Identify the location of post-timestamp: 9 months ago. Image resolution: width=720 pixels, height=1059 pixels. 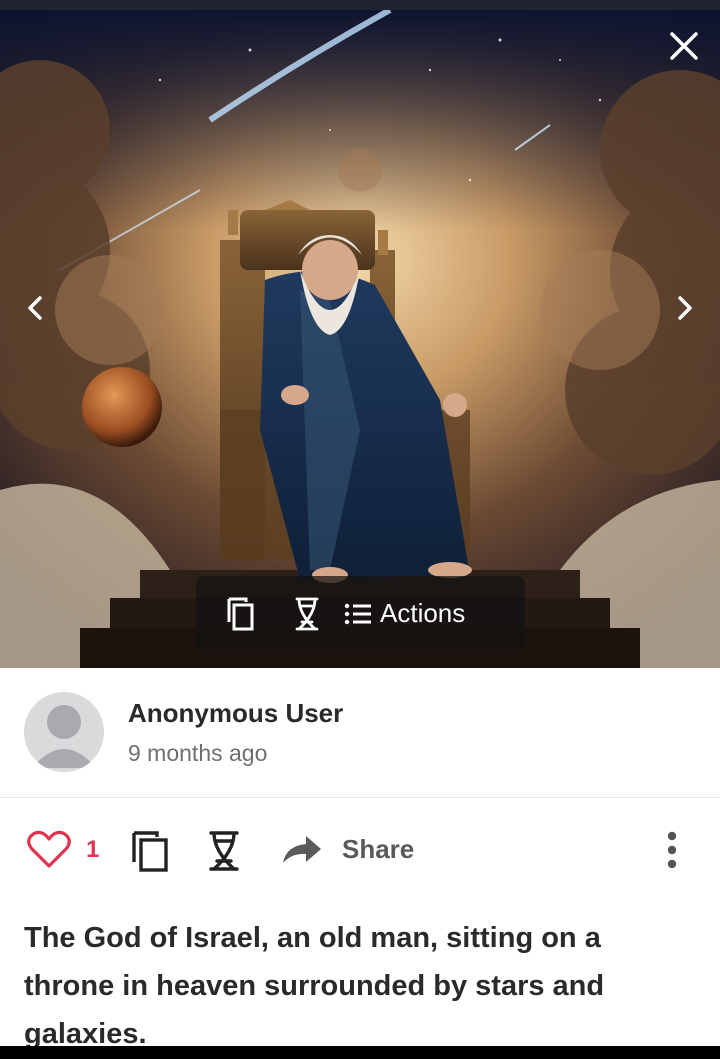
(198, 753).